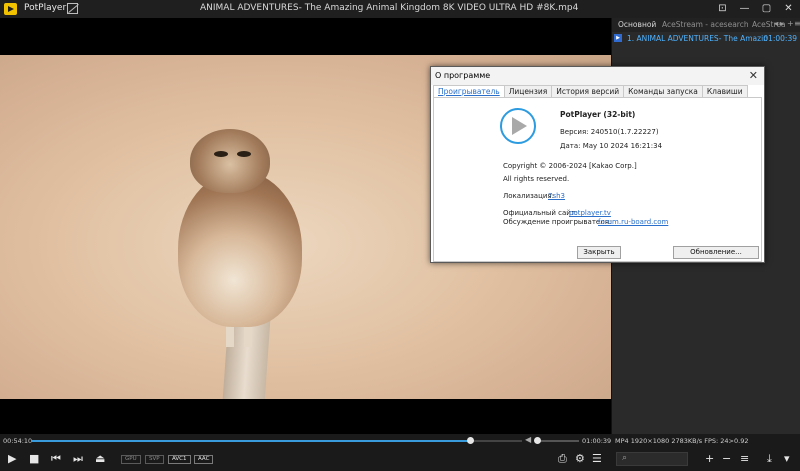 The width and height of the screenshot is (800, 471). What do you see at coordinates (790, 23) in the screenshot?
I see `tab-add-icon: +` at bounding box center [790, 23].